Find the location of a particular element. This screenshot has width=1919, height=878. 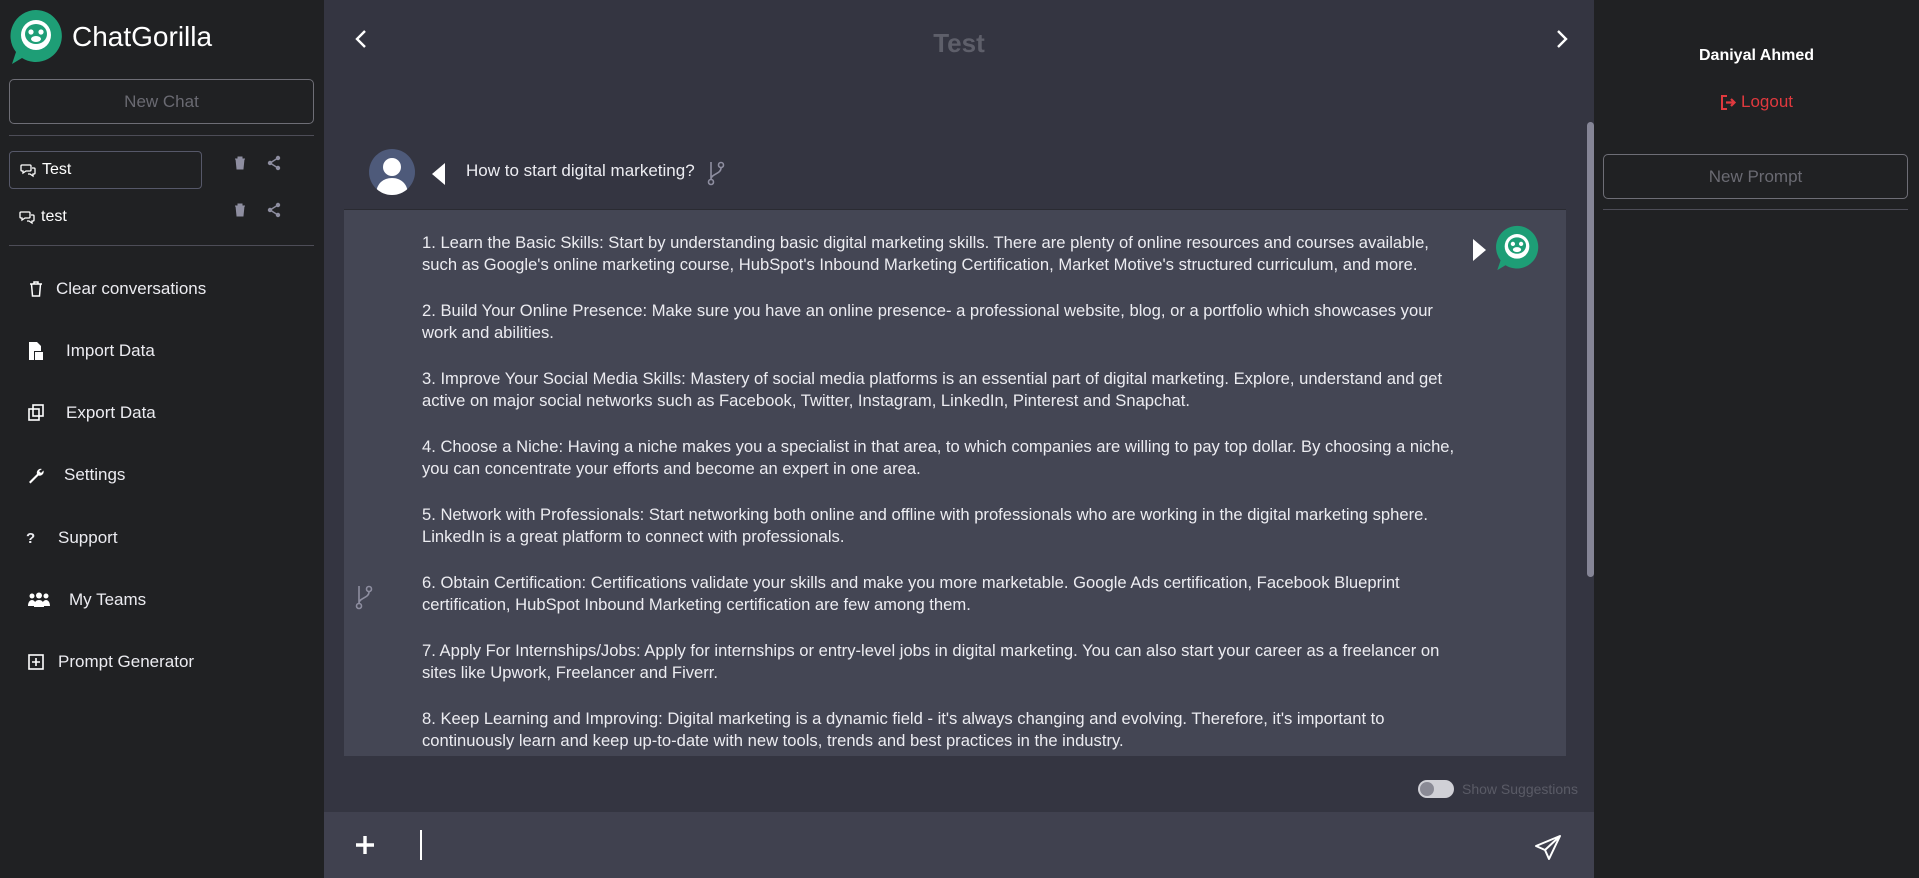

previous-version-arrow is located at coordinates (438, 174).